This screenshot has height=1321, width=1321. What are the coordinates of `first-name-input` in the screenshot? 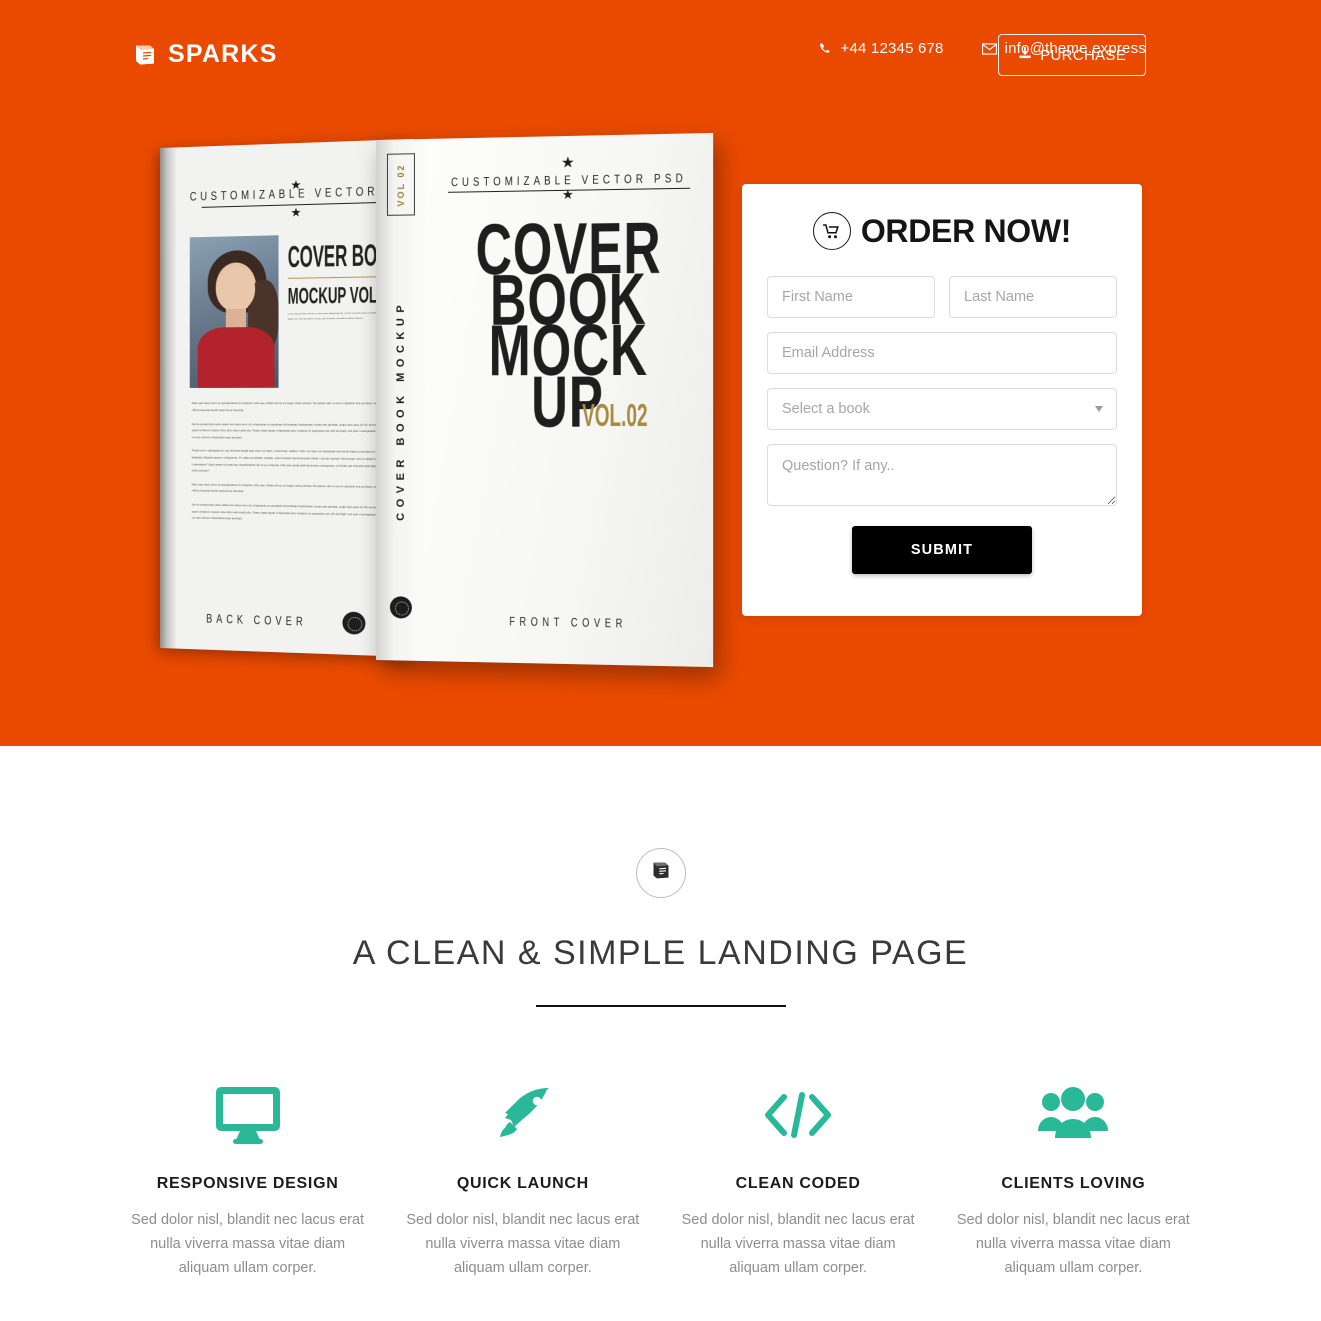 It's located at (851, 297).